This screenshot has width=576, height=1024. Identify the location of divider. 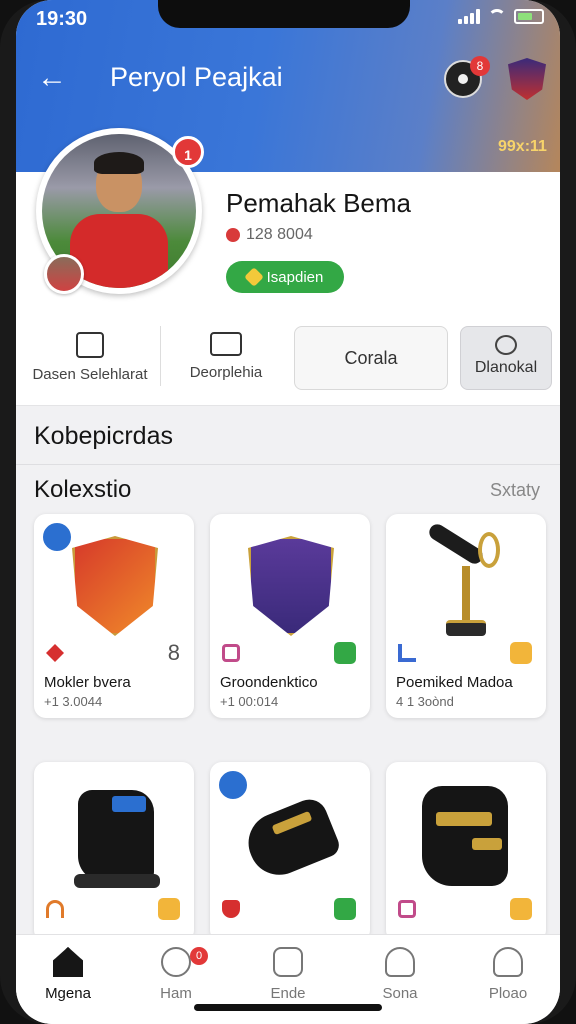
(288, 464).